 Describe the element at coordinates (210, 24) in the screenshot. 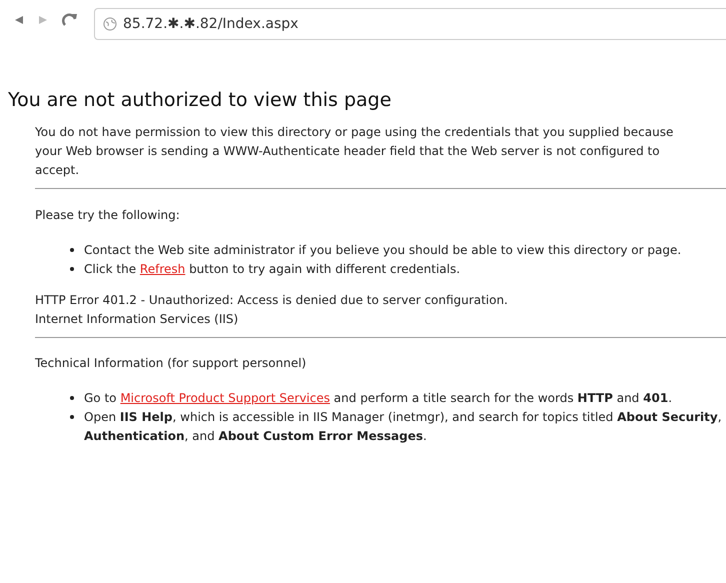

I see `address-text: 85.72.✱.✱.82/Index.aspx` at that location.